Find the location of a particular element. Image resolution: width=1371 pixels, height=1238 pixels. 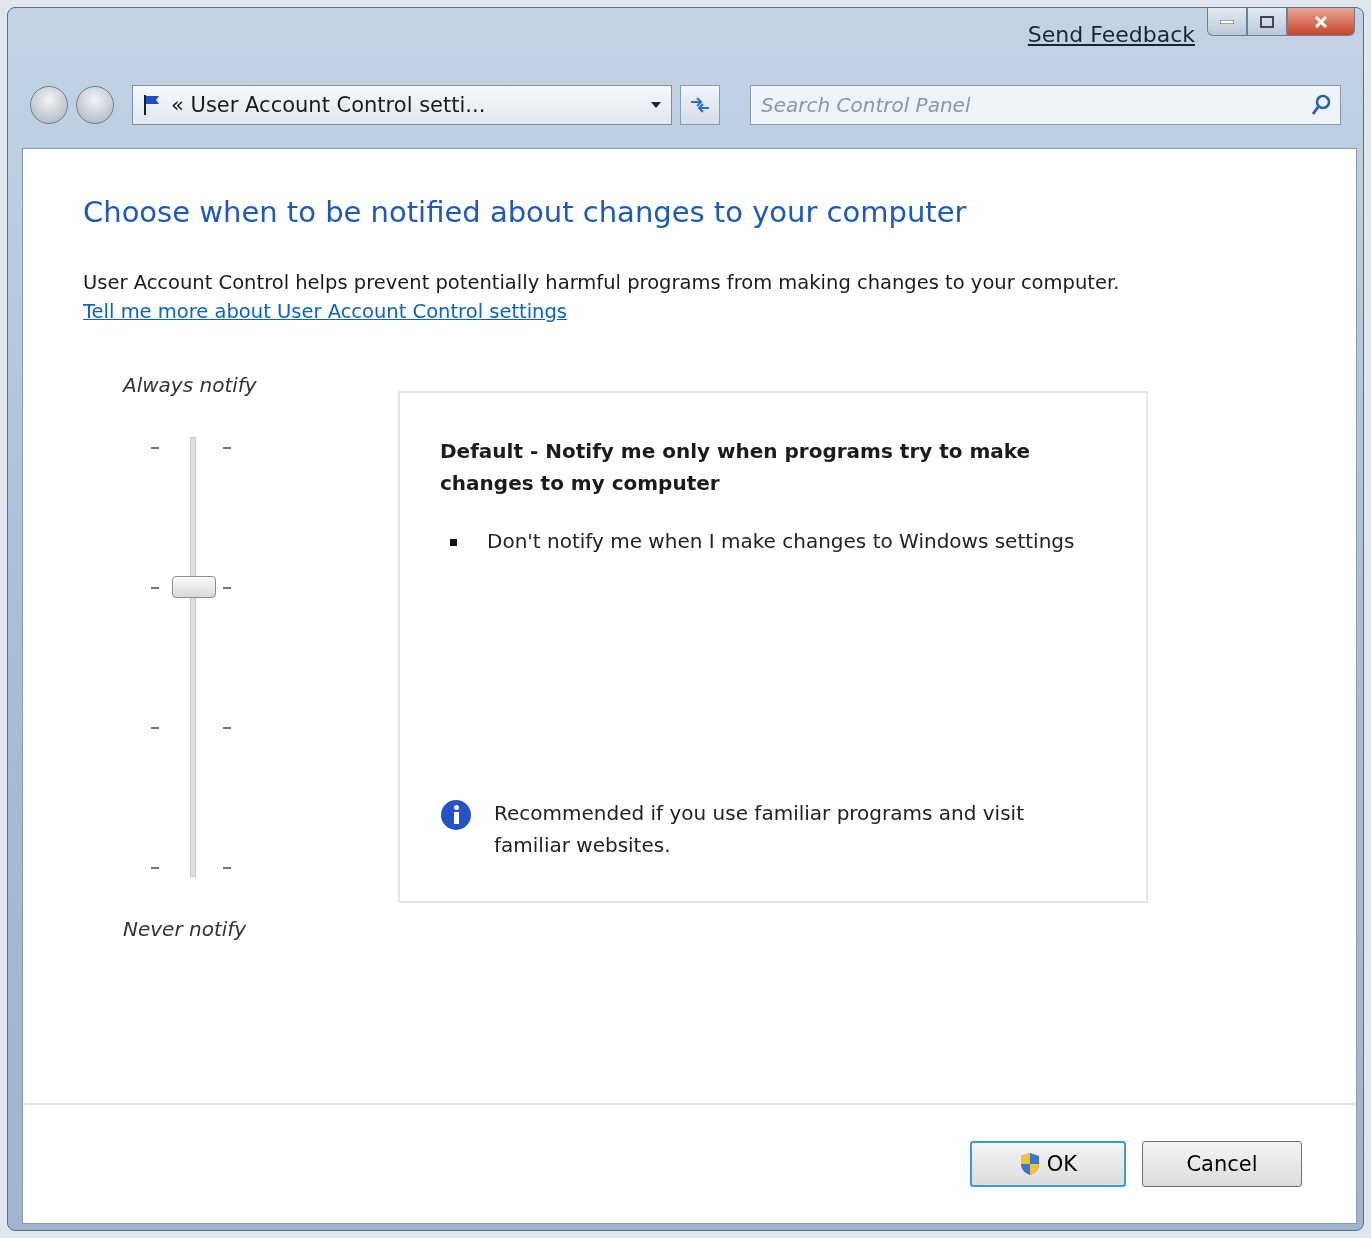

minimize-button is located at coordinates (1227, 22).